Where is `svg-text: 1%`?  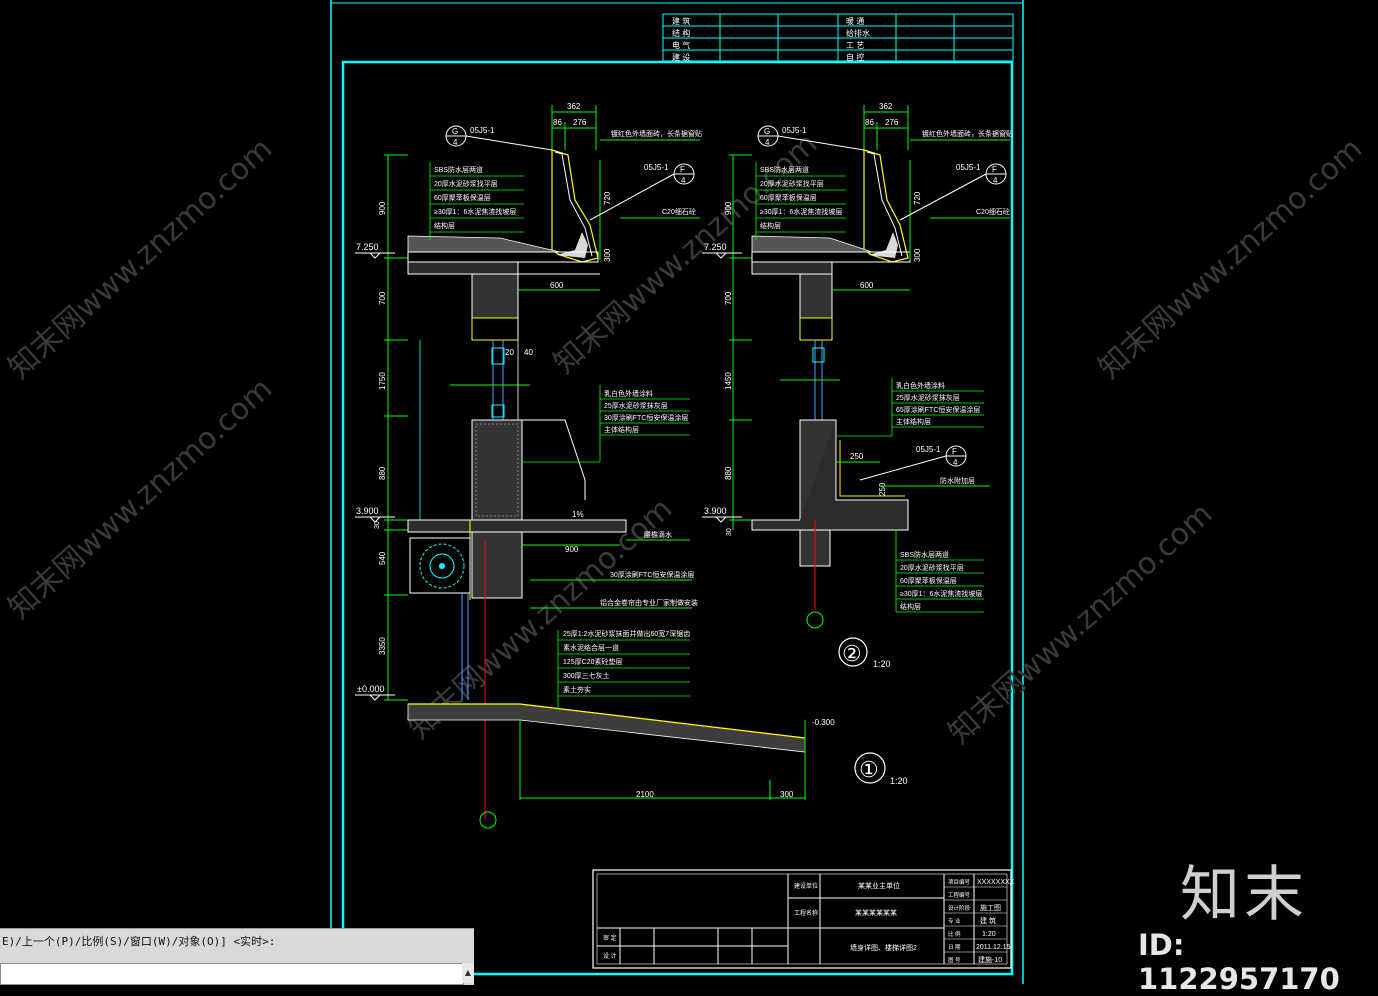
svg-text: 1% is located at coordinates (578, 514).